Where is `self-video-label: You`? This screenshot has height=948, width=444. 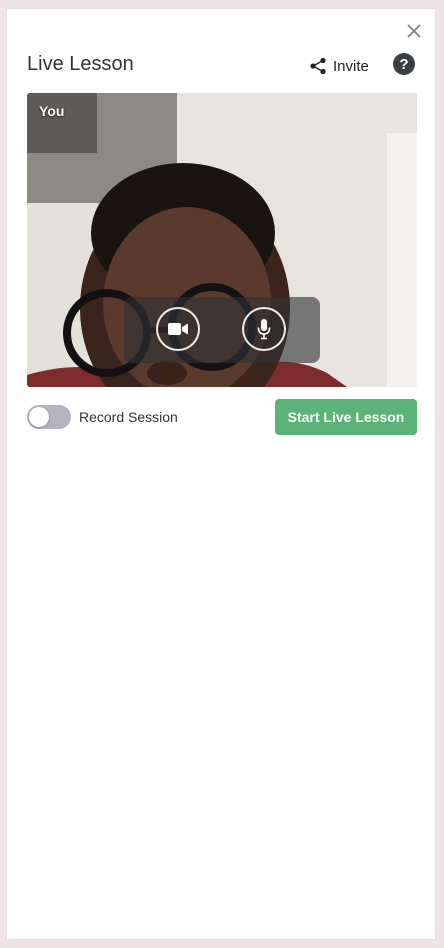
self-video-label: You is located at coordinates (52, 111).